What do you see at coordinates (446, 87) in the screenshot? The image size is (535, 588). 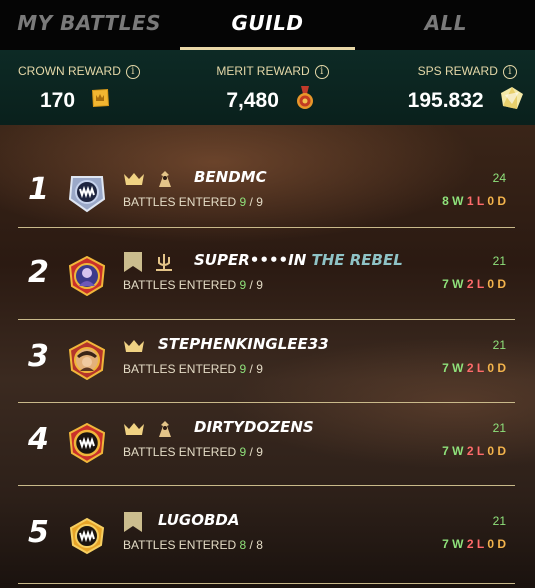 I see `sps-reward: SPS REWARD i 195.832` at bounding box center [446, 87].